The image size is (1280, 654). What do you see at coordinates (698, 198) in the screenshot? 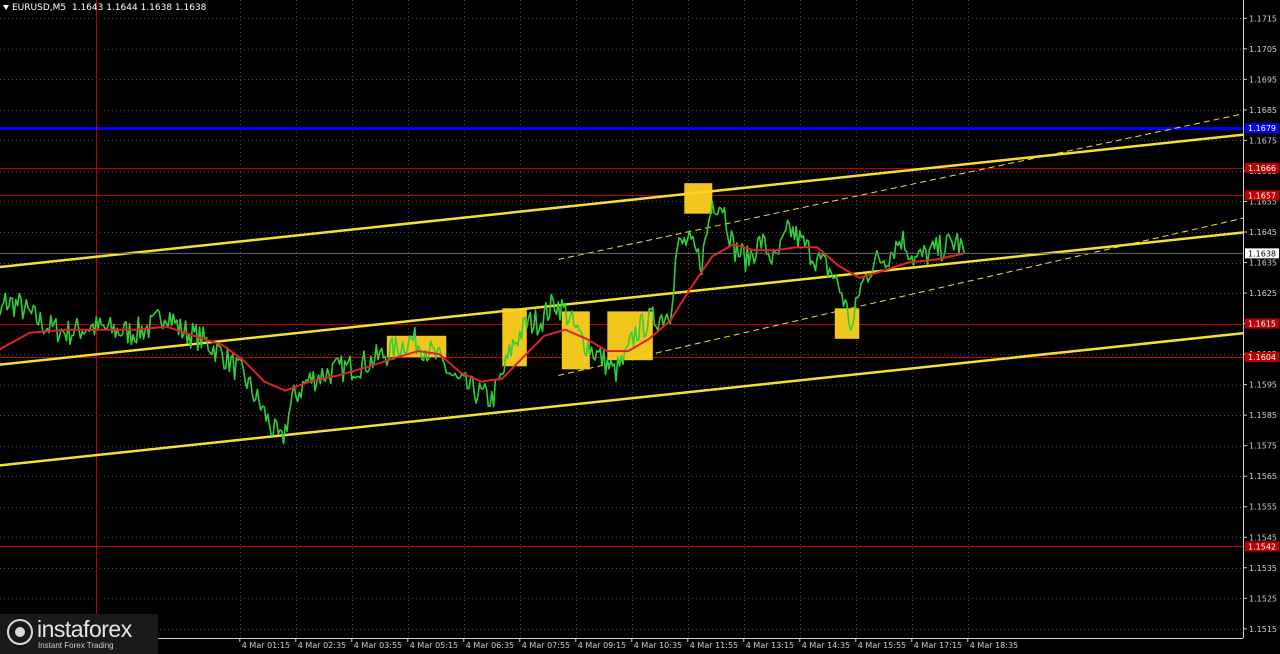
I see `signal-box` at bounding box center [698, 198].